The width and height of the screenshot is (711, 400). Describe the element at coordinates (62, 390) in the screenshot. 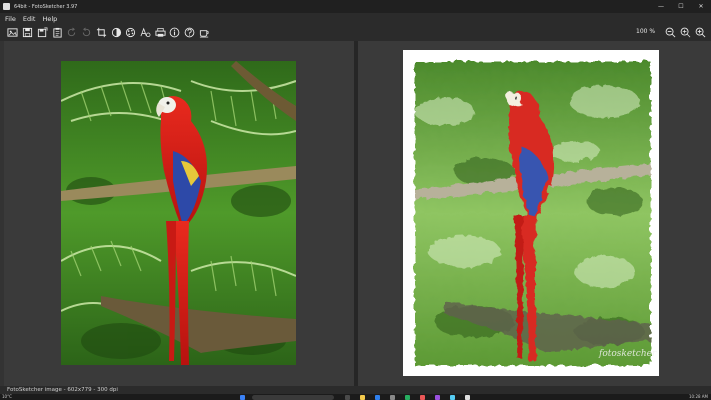

I see `image-info: FotoSketcher image - 602x779 - 300 dpi` at that location.